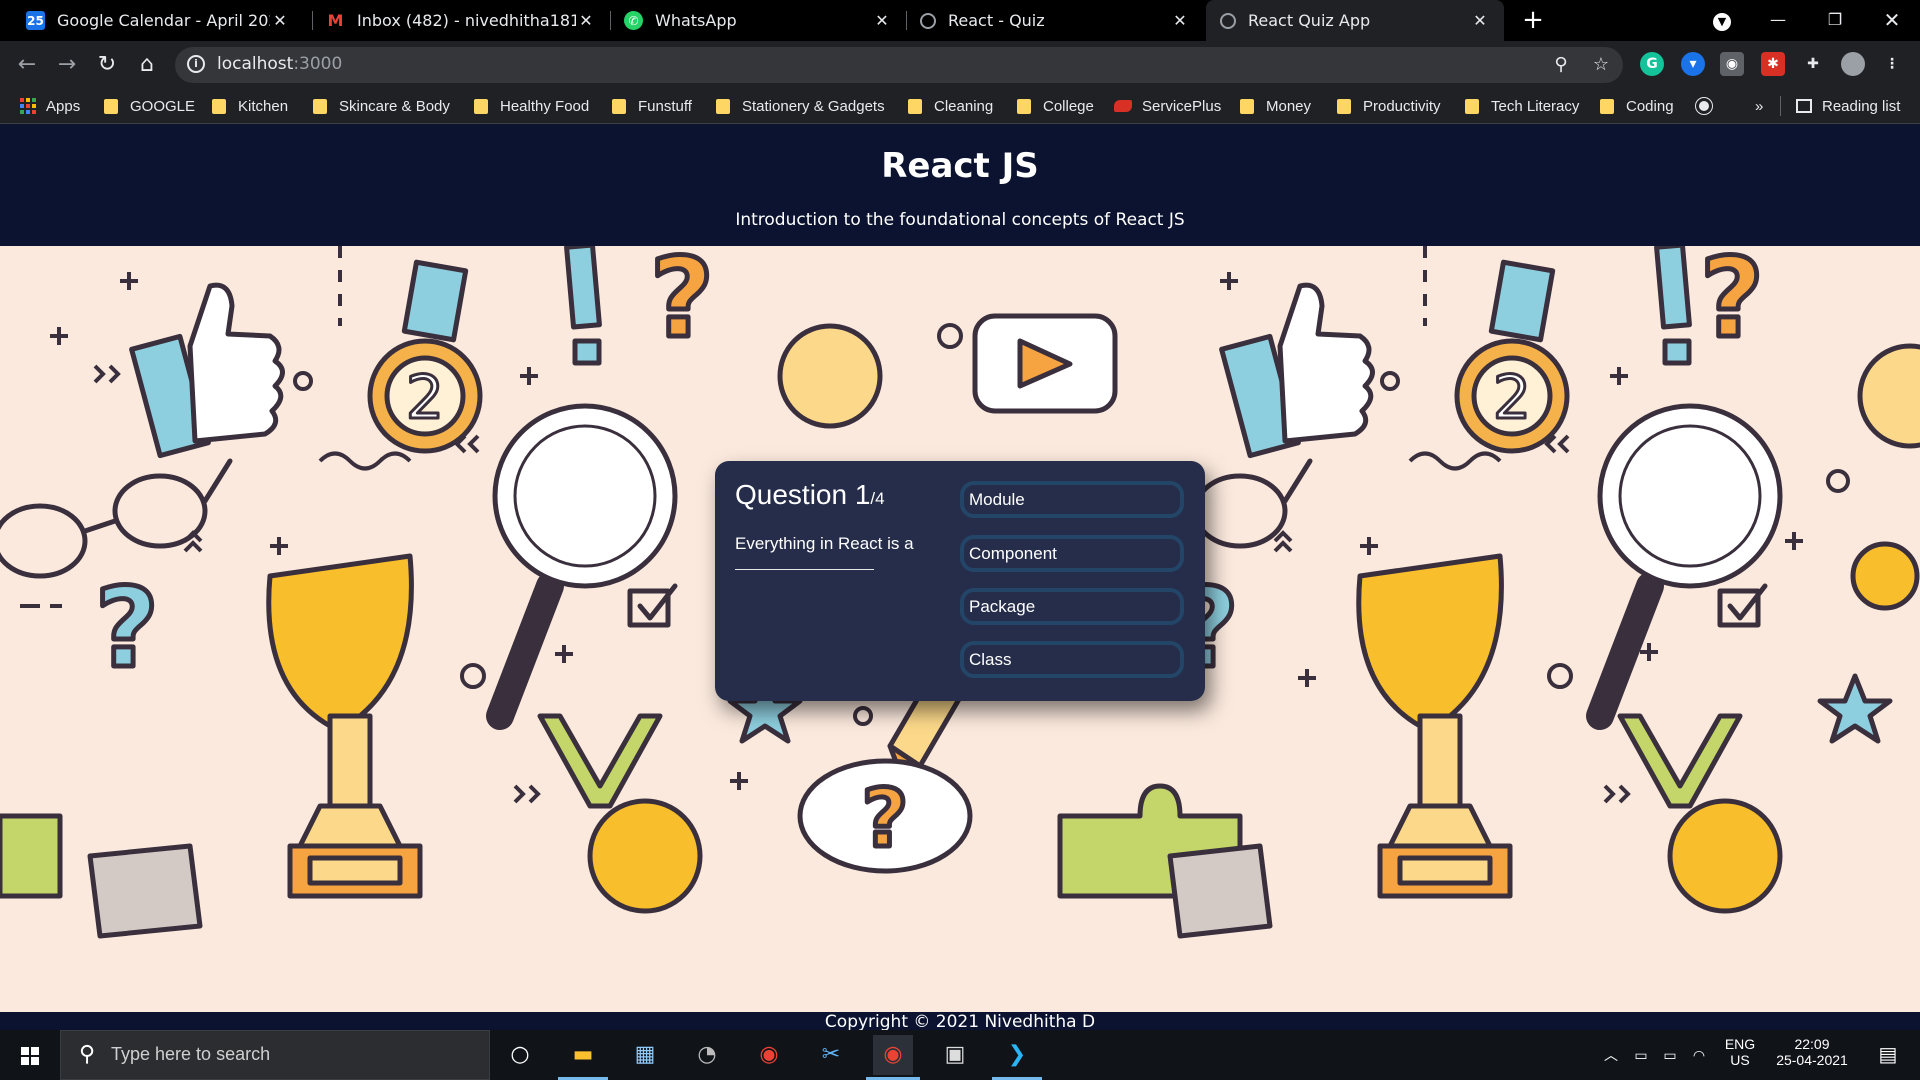 The image size is (1920, 1080). I want to click on notifications-icon: ▤, so click(1888, 1055).